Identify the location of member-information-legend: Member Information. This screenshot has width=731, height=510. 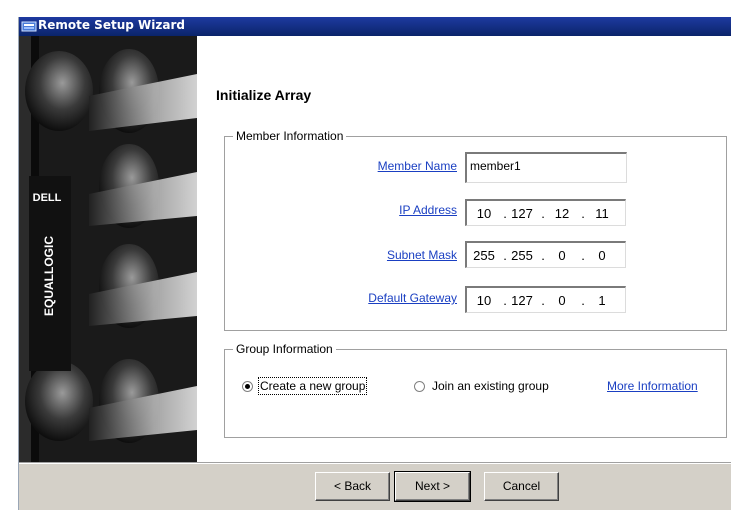
(290, 136).